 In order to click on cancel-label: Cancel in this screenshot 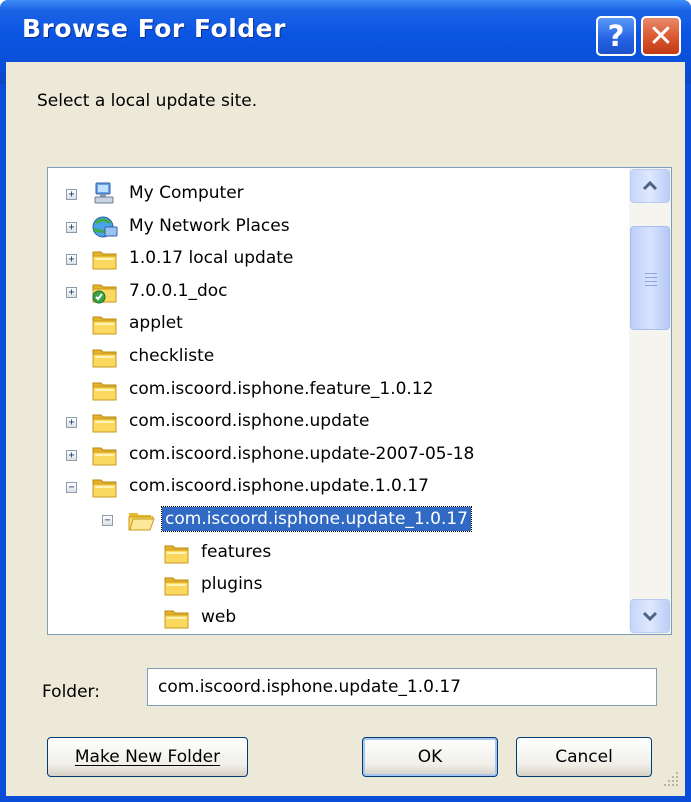, I will do `click(584, 757)`.